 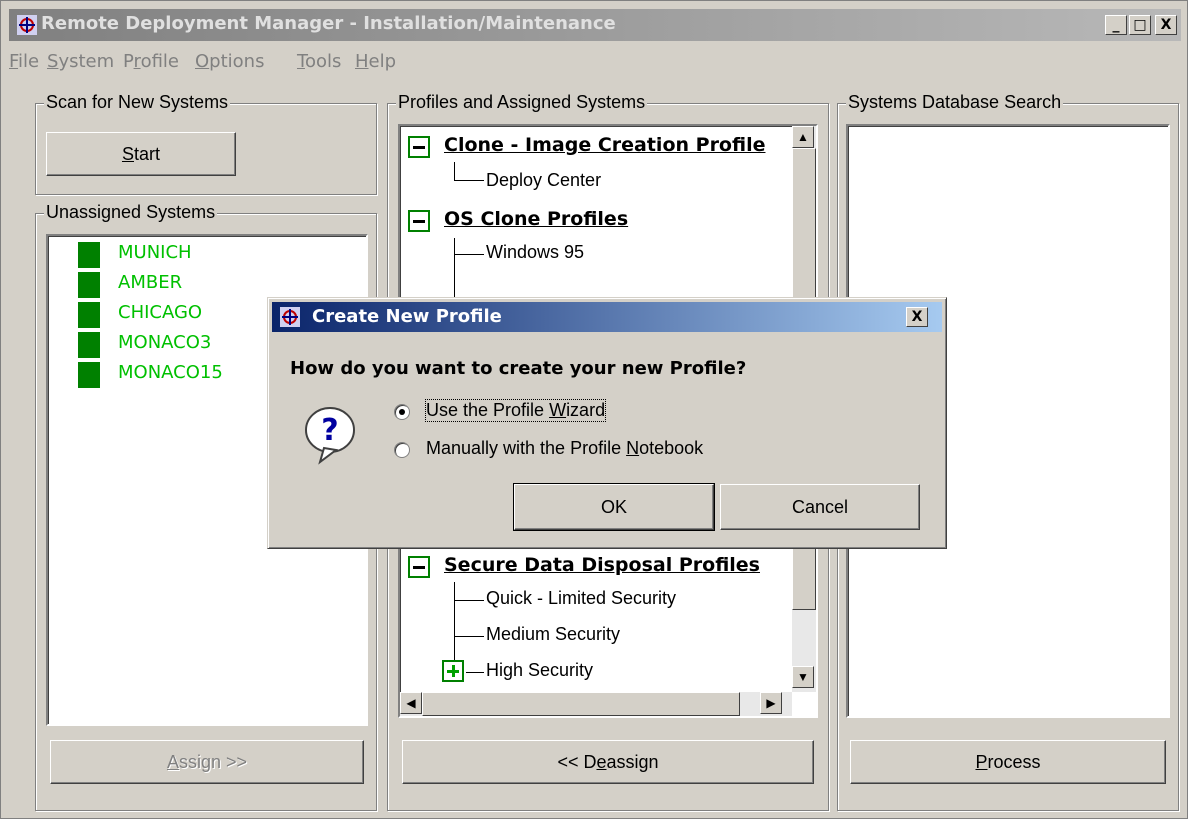 What do you see at coordinates (803, 137) in the screenshot?
I see `scroll-up-icon: ▲` at bounding box center [803, 137].